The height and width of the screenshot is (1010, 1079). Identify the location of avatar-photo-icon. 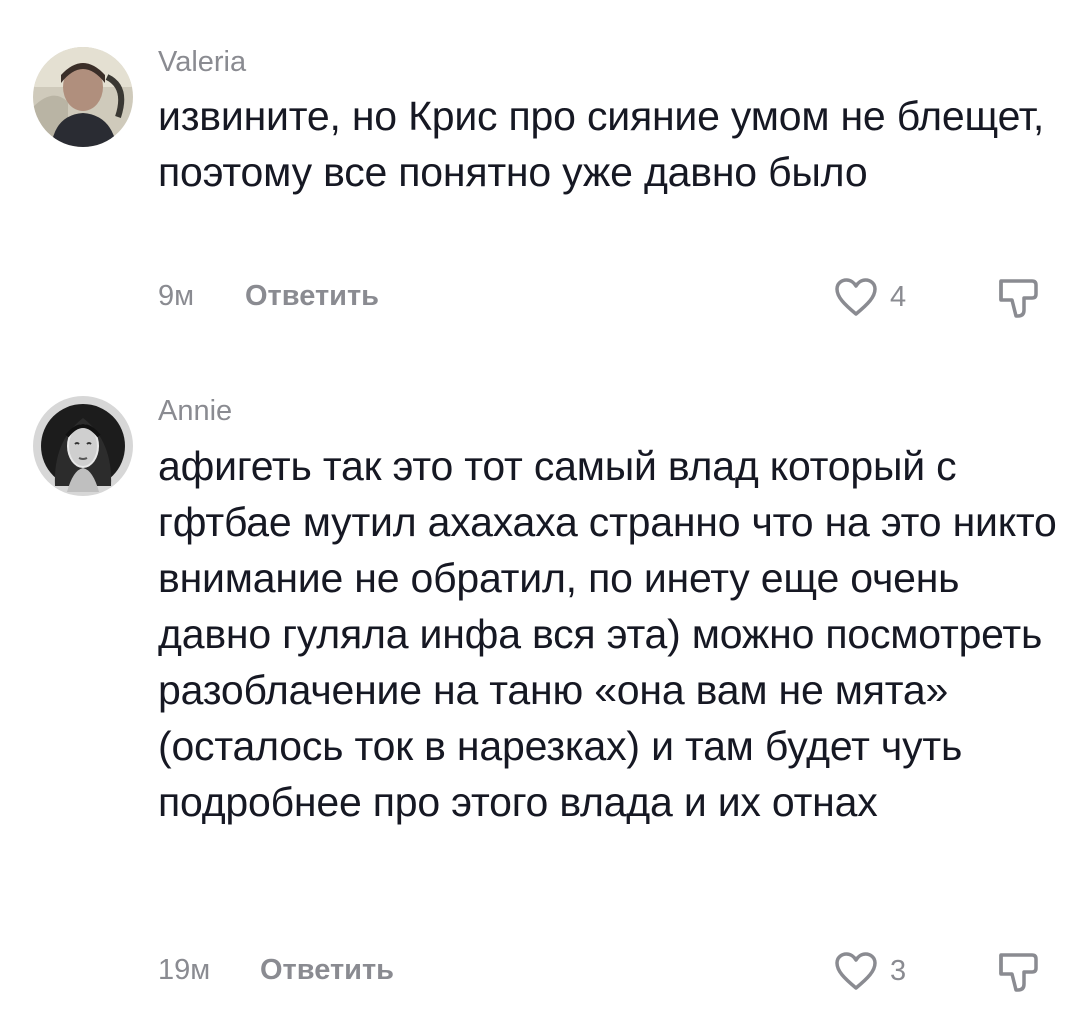
(83, 97).